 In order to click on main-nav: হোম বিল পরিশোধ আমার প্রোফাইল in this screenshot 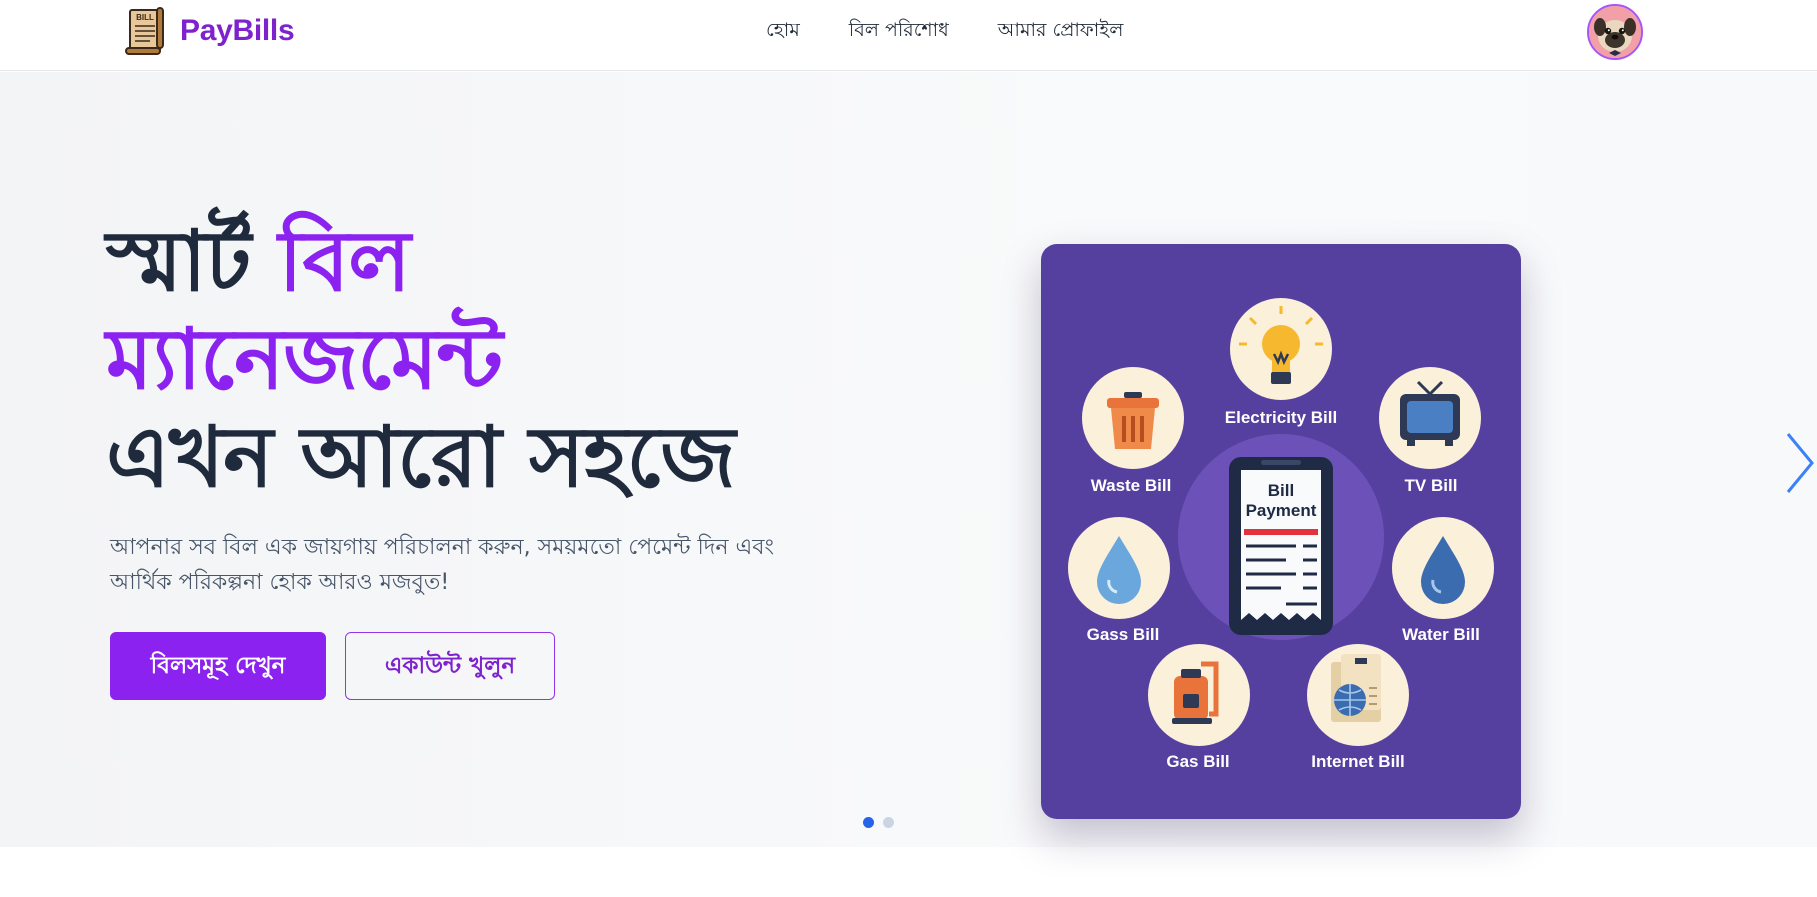, I will do `click(944, 30)`.